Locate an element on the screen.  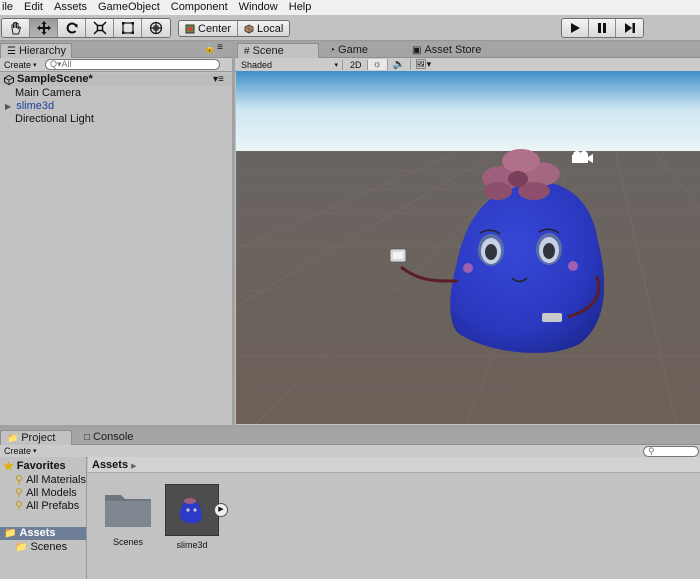
tab-project-label: Project is located at coordinates (38, 437).